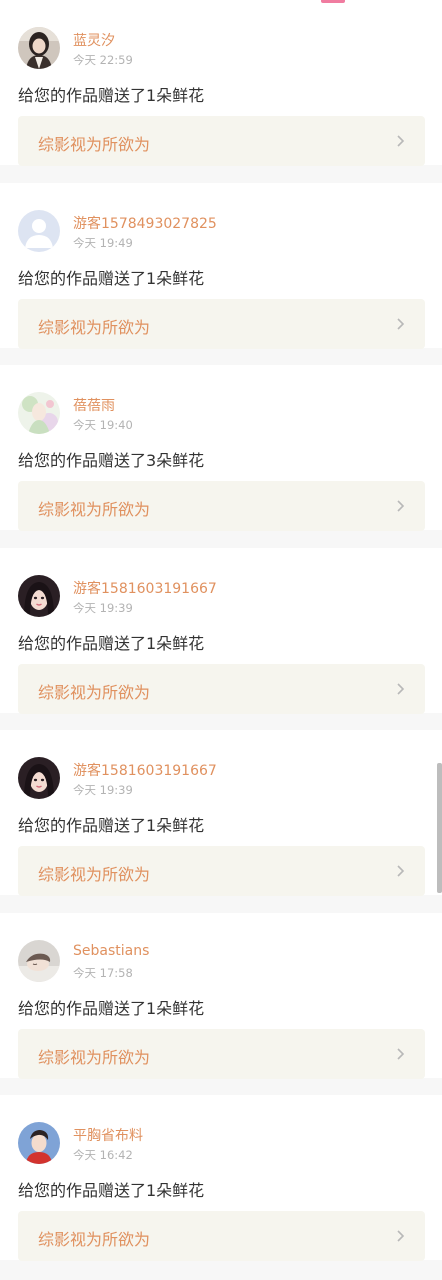 This screenshot has height=1280, width=442. What do you see at coordinates (221, 448) in the screenshot?
I see `notification-card: 蓓蓓雨 今天 19:40 给您的作品赠送了3朵鲜花 综影视为所欲为` at bounding box center [221, 448].